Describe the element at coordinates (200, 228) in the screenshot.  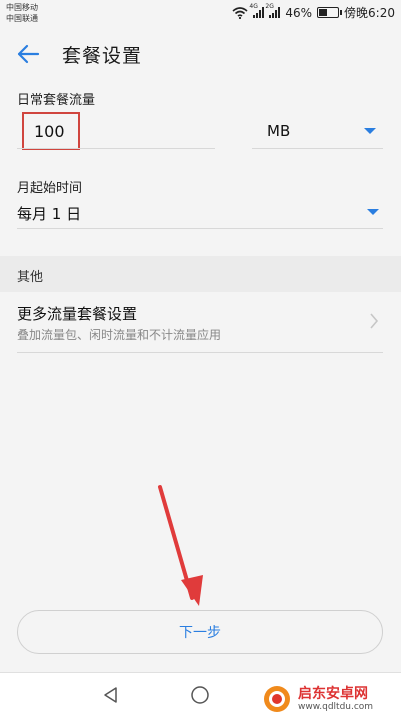
I see `start-day-underline` at that location.